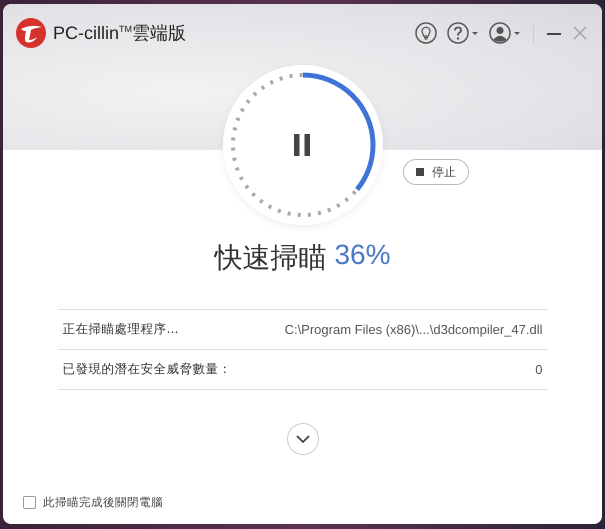 The height and width of the screenshot is (529, 605). I want to click on shutdown-checkbox, so click(29, 502).